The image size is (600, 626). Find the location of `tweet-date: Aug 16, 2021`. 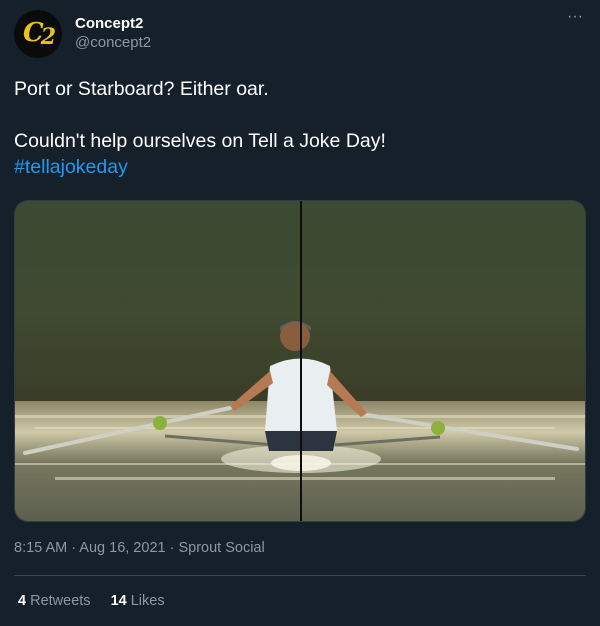

tweet-date: Aug 16, 2021 is located at coordinates (122, 548).